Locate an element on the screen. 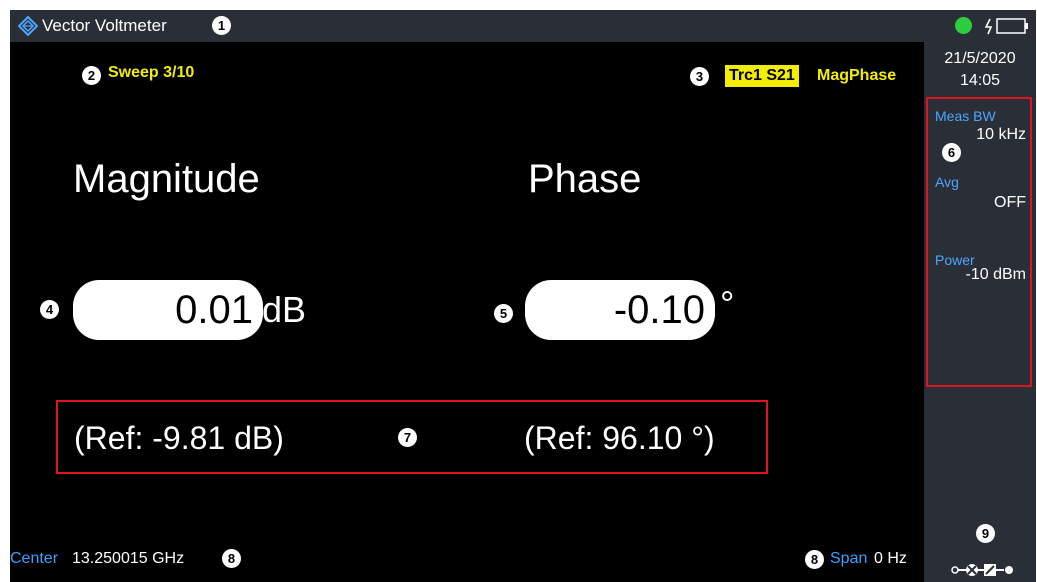 The width and height of the screenshot is (1037, 582). span-value: 0 Hz is located at coordinates (890, 559).